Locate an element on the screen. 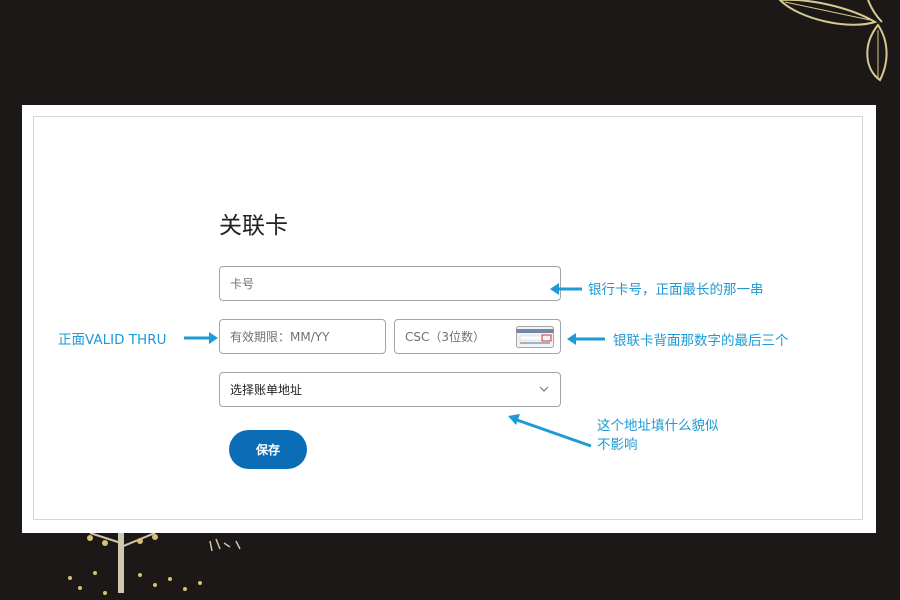 The image size is (900, 600). save-button: 保存 is located at coordinates (268, 449).